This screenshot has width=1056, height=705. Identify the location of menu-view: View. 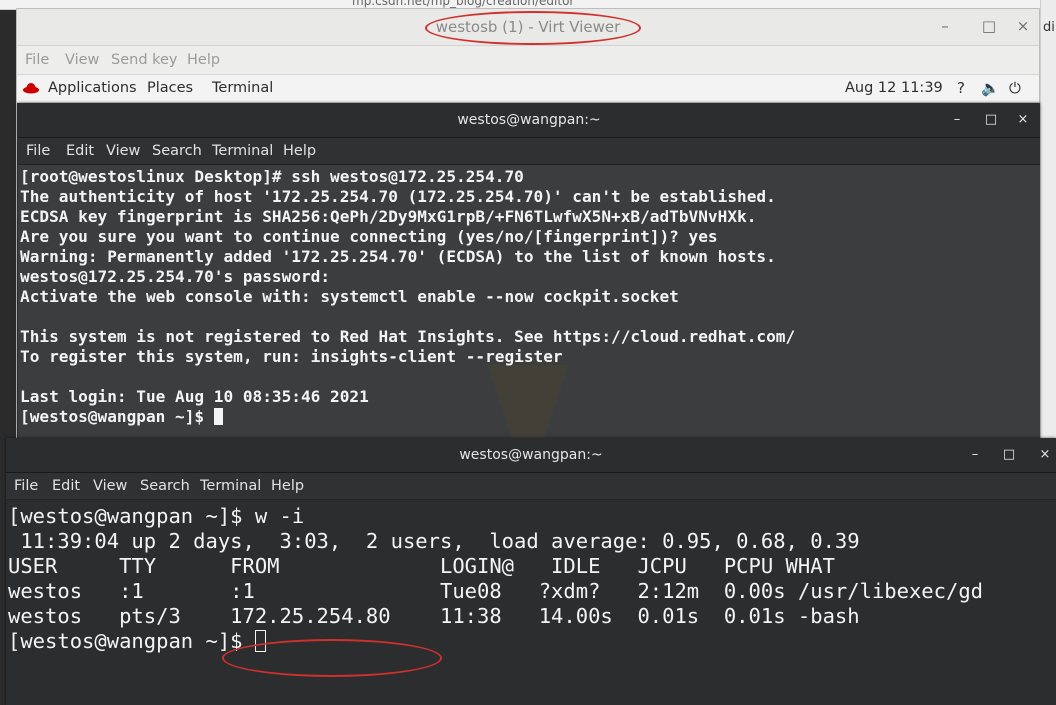
(82, 60).